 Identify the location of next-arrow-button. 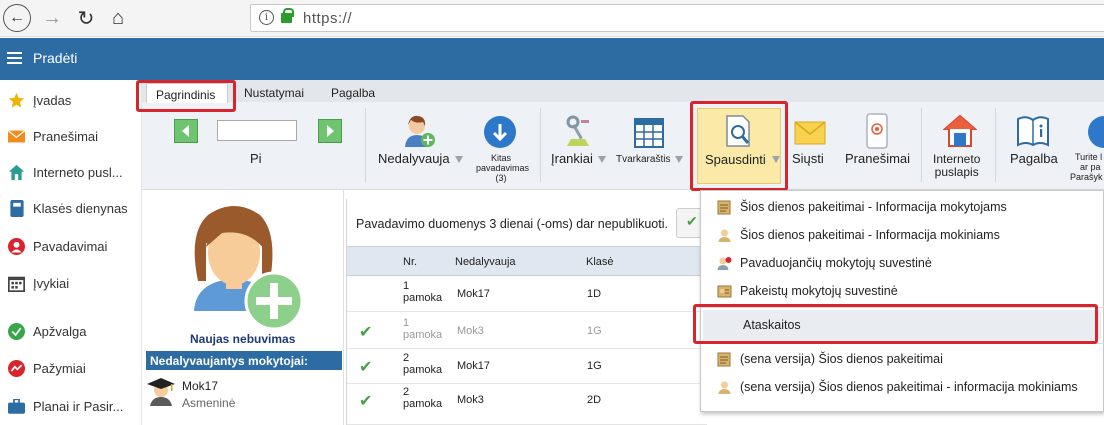
(330, 131).